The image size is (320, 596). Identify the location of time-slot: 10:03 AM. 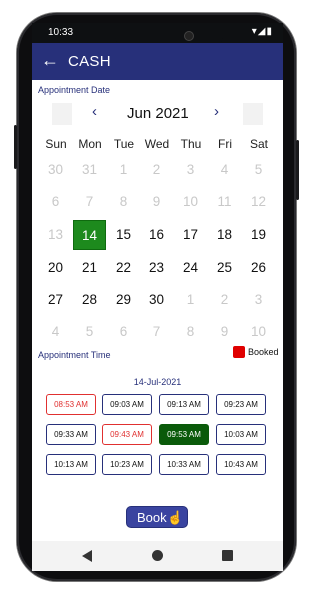
(241, 434).